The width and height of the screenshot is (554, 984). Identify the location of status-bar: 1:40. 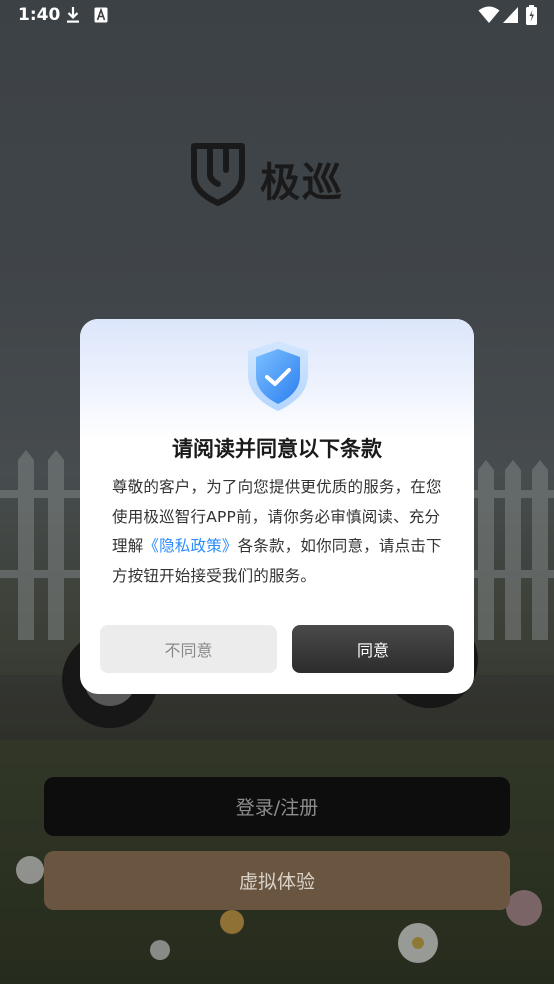
(277, 16).